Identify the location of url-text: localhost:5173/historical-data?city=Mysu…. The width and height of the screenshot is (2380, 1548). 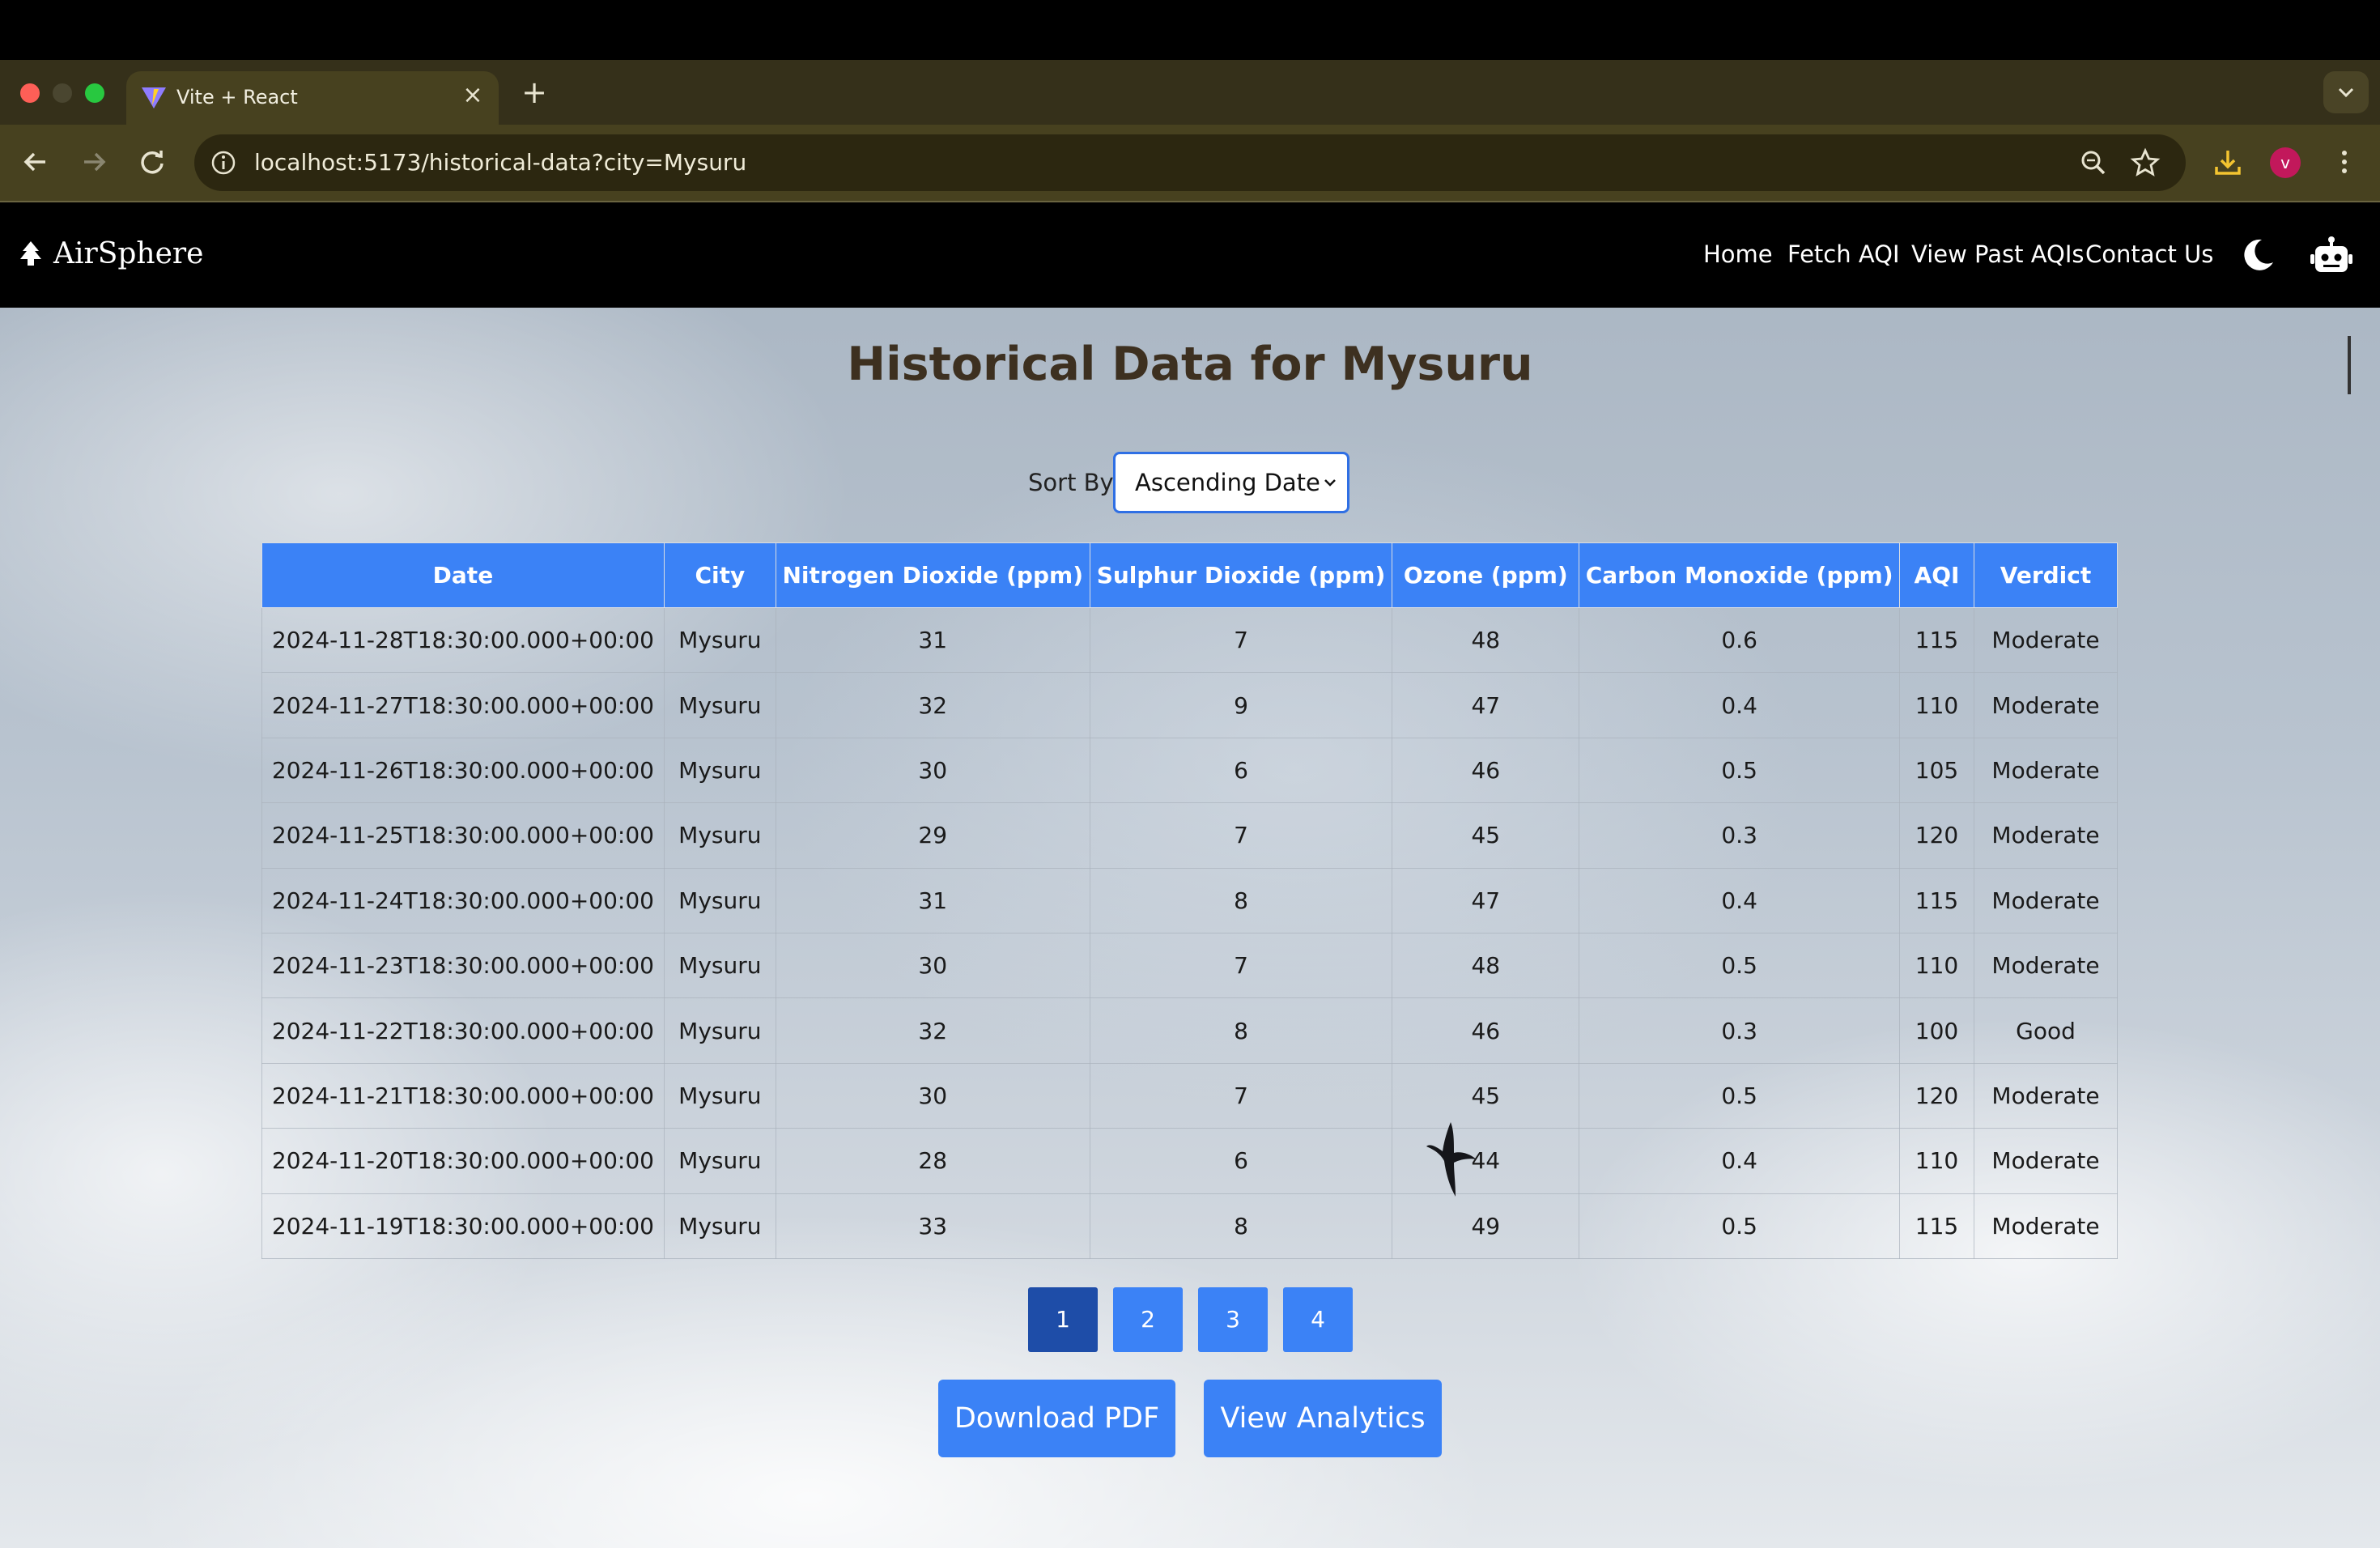
(500, 162).